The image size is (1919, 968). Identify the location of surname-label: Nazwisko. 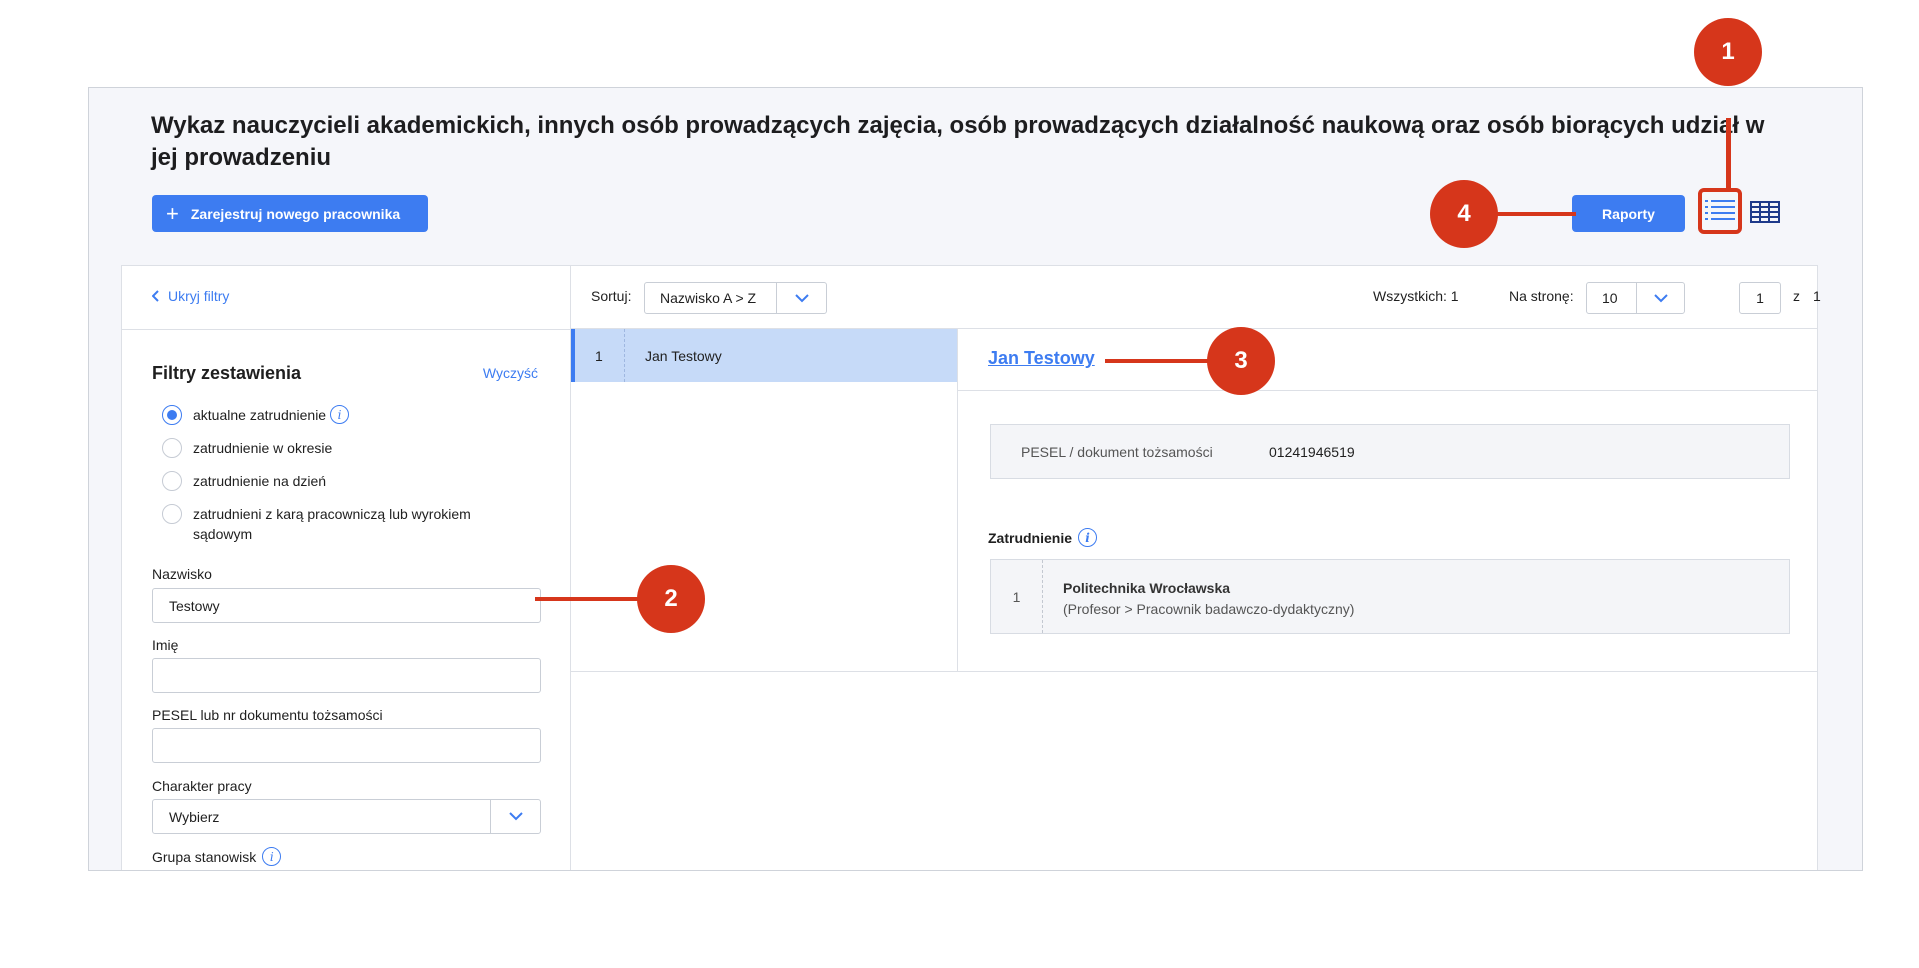
(182, 574).